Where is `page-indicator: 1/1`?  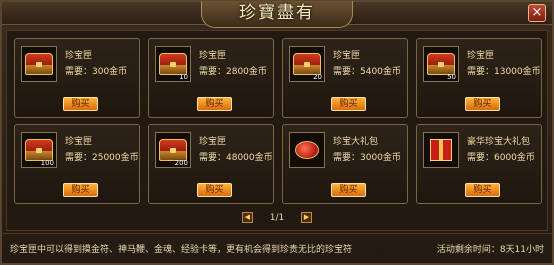
page-indicator: 1/1 is located at coordinates (277, 217).